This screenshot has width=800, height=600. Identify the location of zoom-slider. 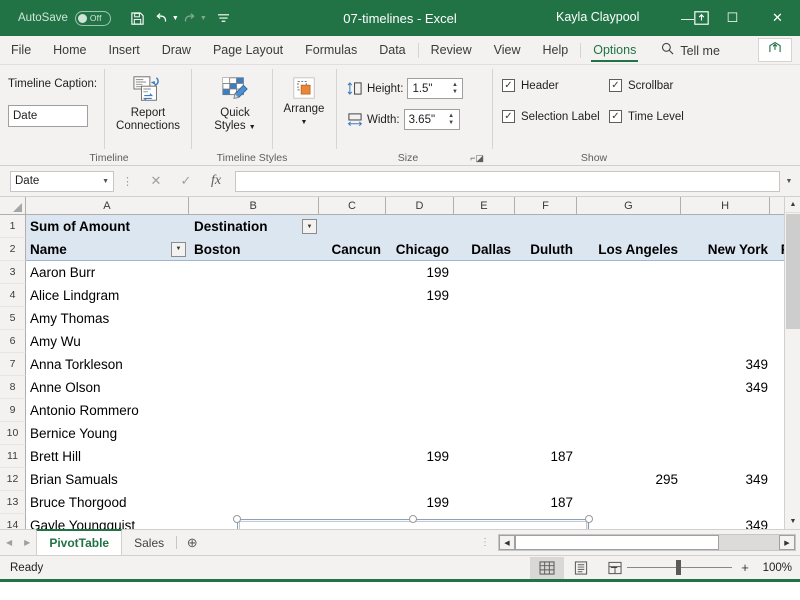
(679, 567).